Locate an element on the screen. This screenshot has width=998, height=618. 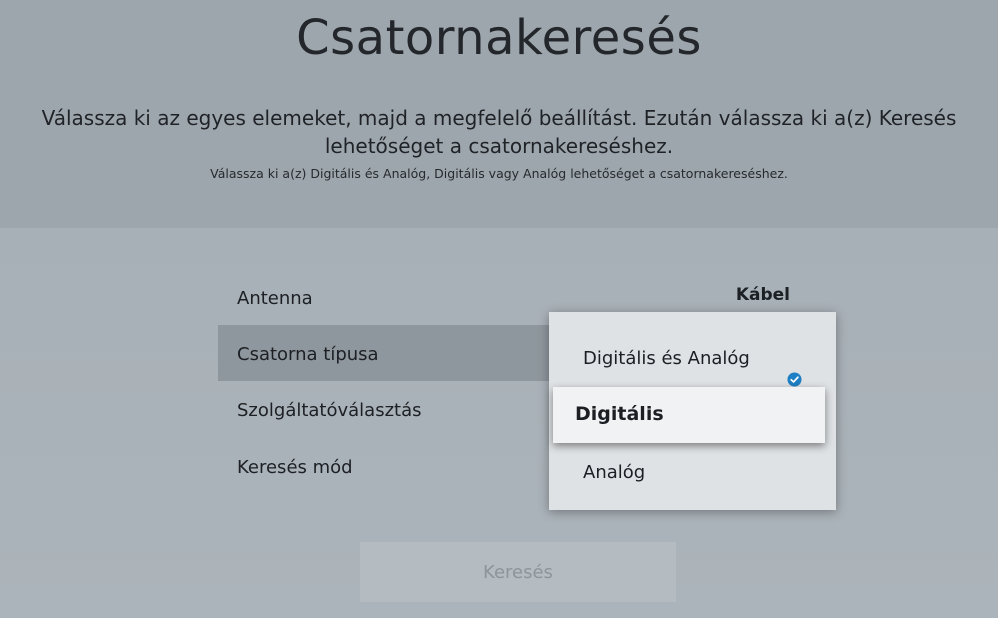
channel-type-label: Csatorna típusa is located at coordinates (308, 354).